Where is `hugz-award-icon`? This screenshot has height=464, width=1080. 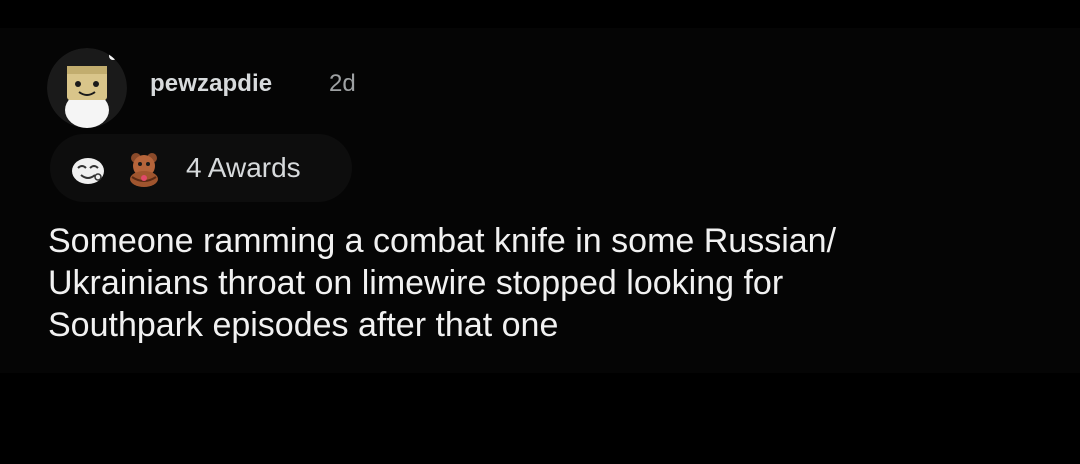 hugz-award-icon is located at coordinates (144, 169).